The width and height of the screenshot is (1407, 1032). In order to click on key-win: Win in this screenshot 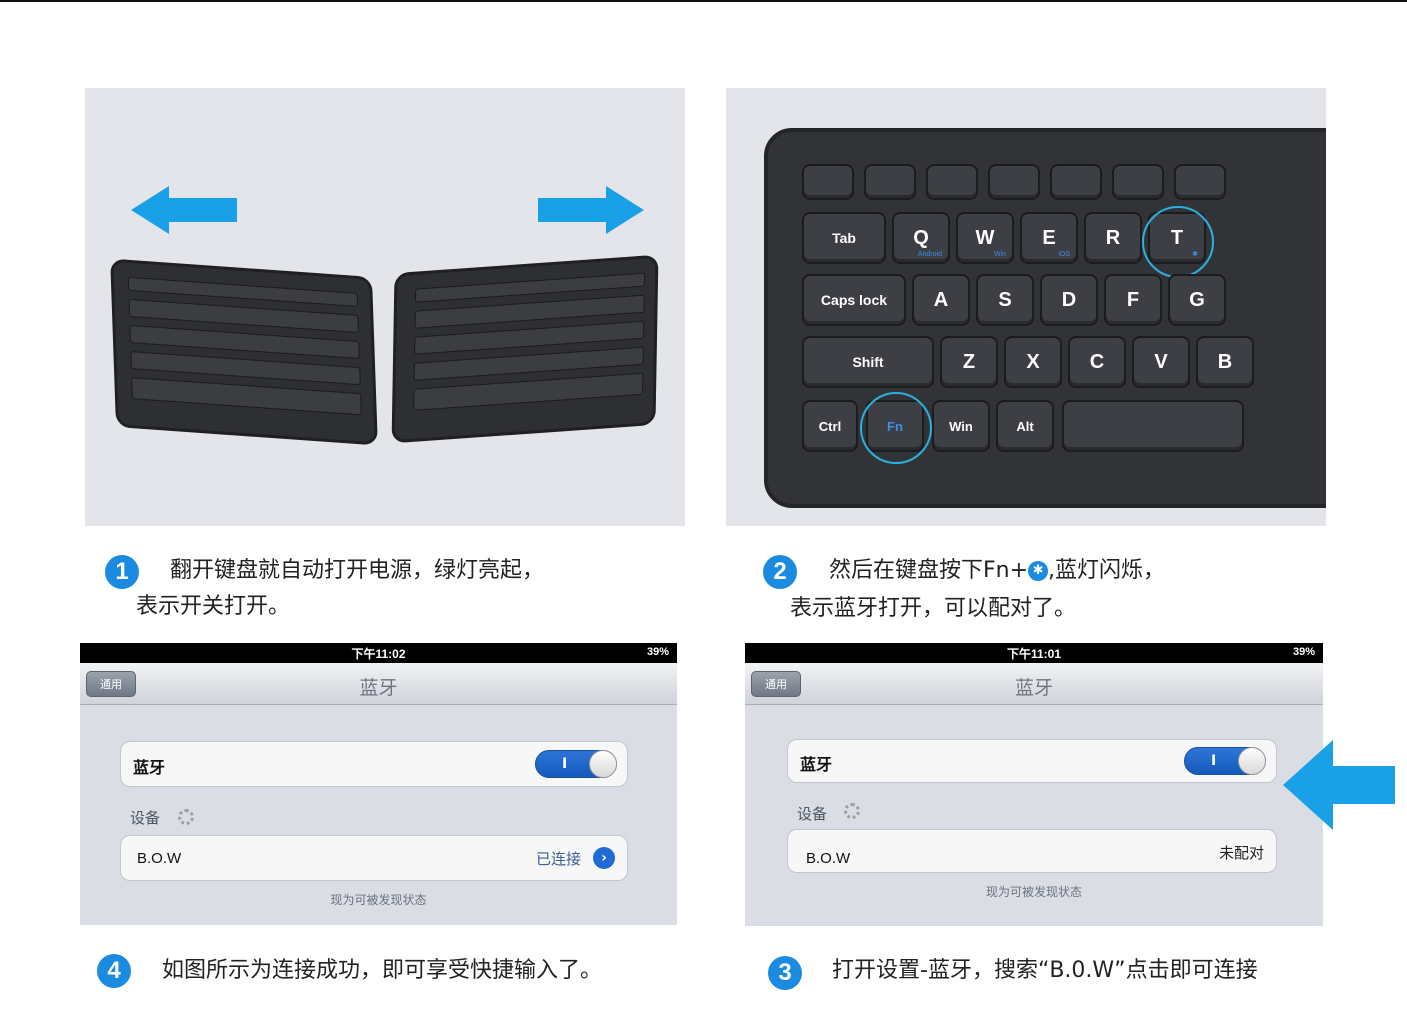, I will do `click(961, 426)`.